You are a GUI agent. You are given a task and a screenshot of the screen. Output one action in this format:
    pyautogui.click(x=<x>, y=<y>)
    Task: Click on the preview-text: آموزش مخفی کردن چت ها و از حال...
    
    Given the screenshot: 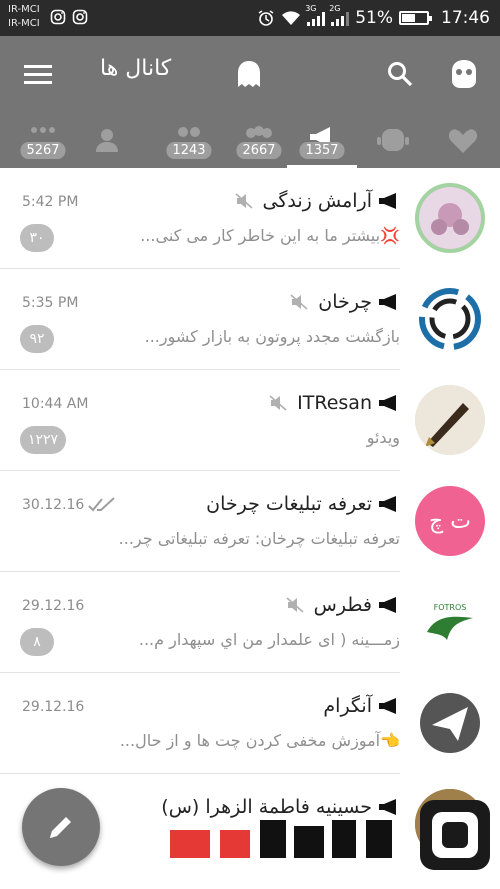 What is the action you would take?
    pyautogui.click(x=250, y=740)
    